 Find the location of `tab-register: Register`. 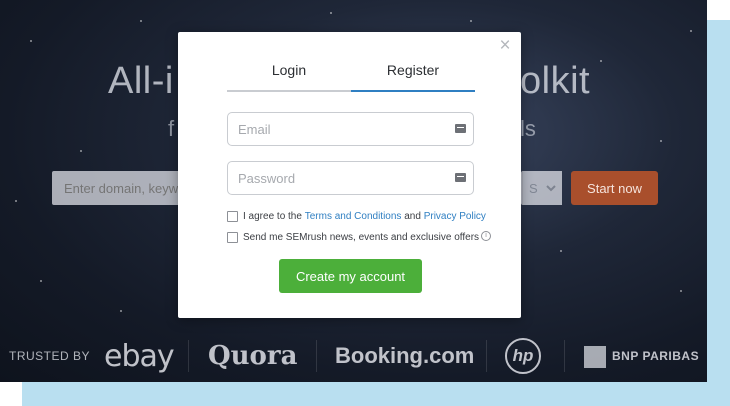

tab-register: Register is located at coordinates (413, 76).